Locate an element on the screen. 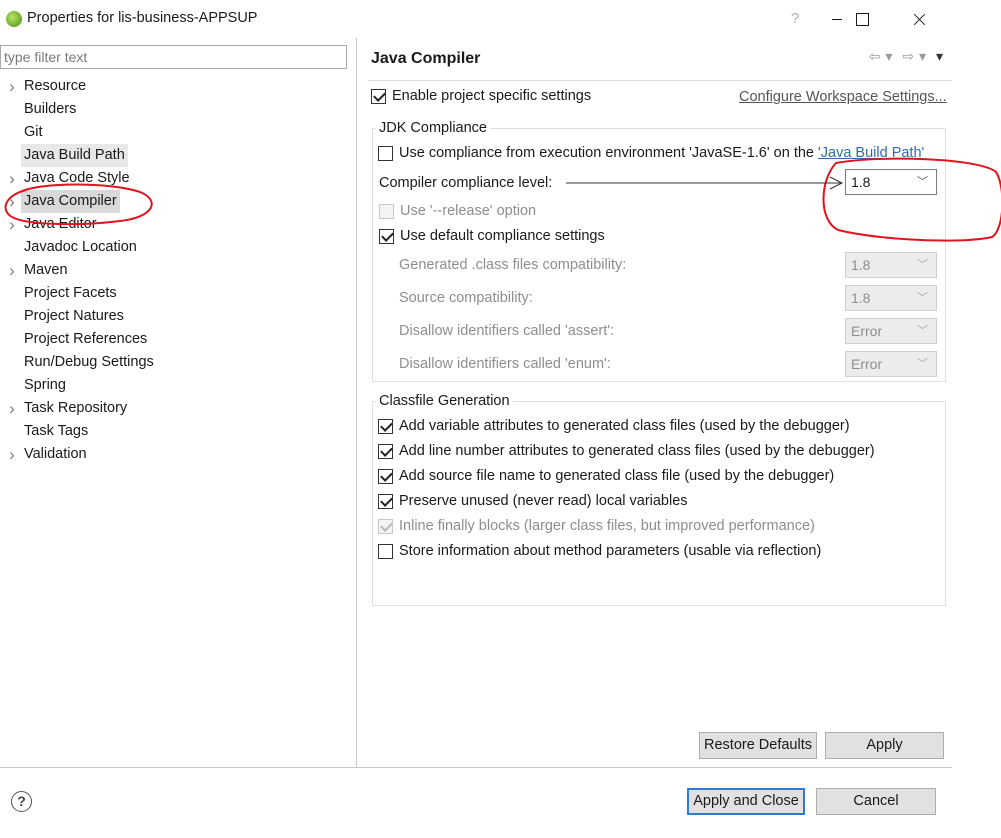 Image resolution: width=1001 pixels, height=838 pixels. tree-item-label: Spring is located at coordinates (45, 385).